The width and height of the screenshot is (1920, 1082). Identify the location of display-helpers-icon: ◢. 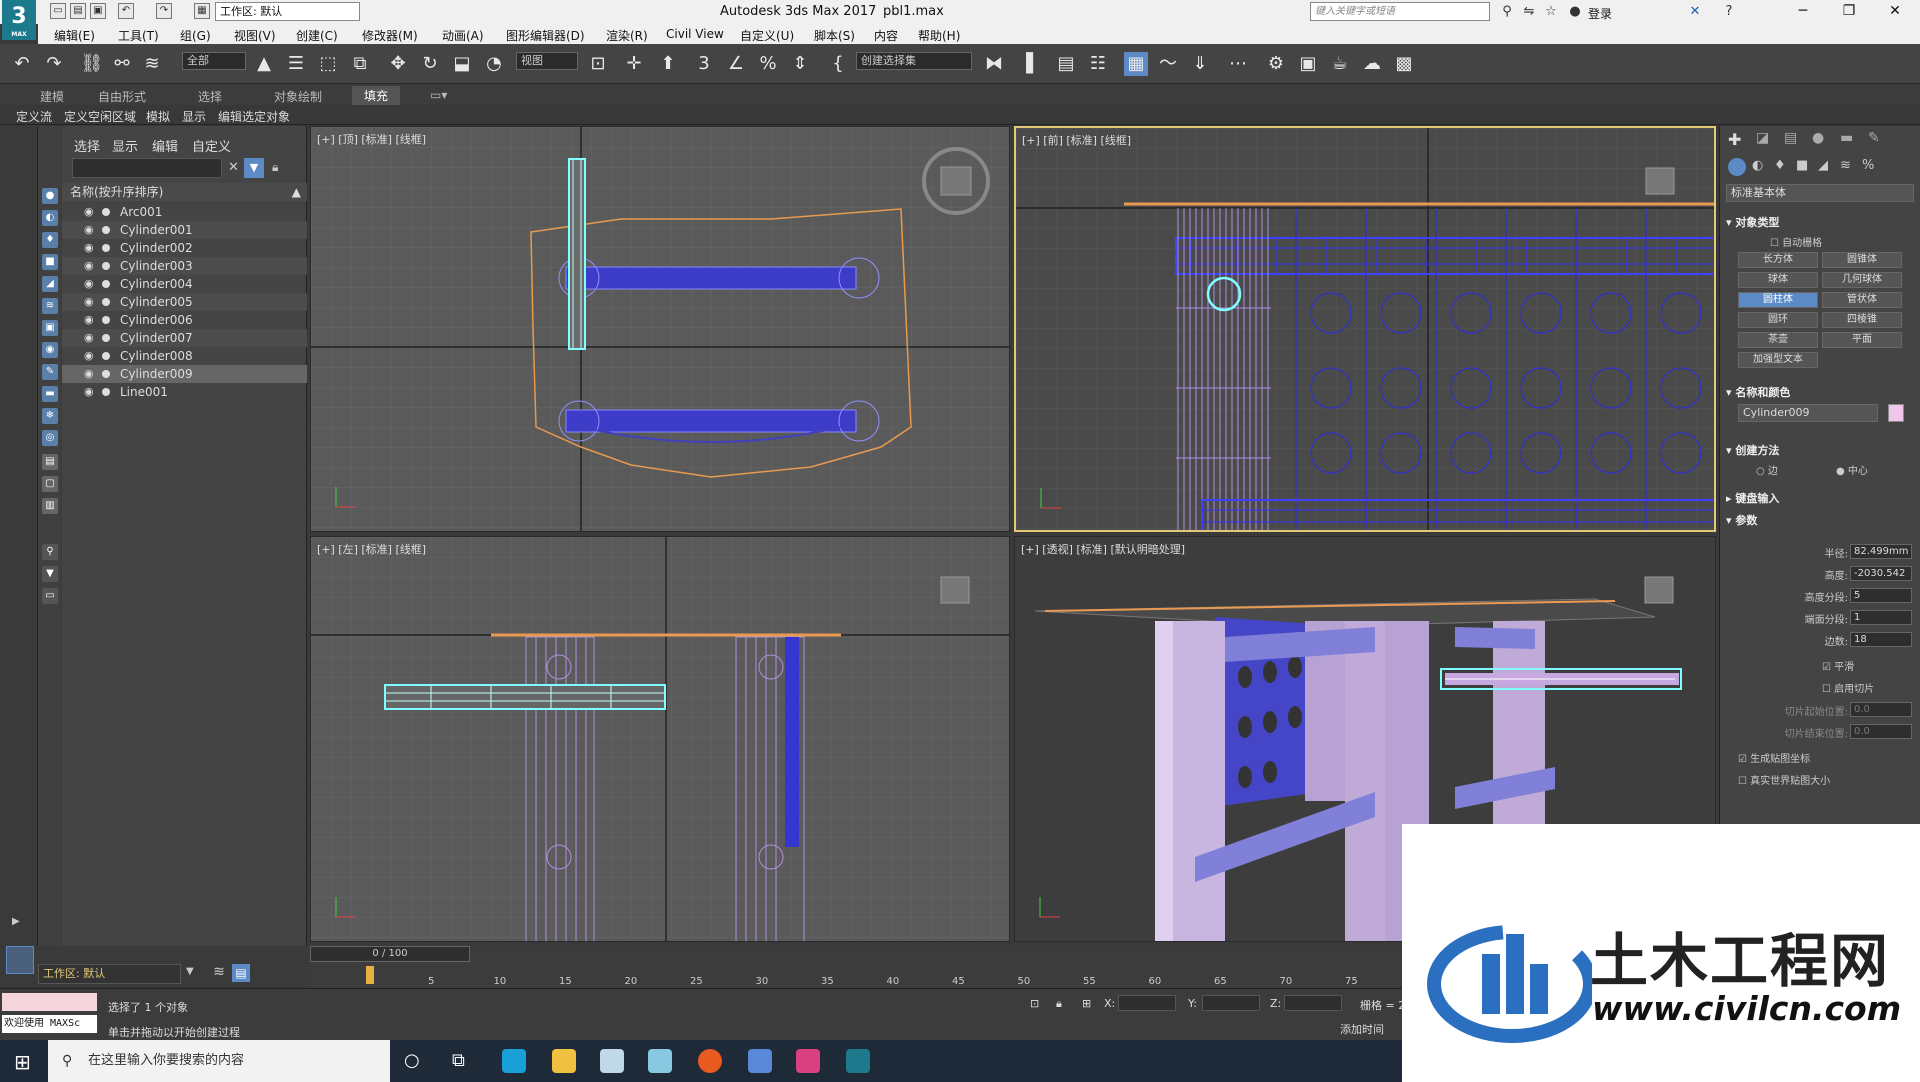
(50, 284).